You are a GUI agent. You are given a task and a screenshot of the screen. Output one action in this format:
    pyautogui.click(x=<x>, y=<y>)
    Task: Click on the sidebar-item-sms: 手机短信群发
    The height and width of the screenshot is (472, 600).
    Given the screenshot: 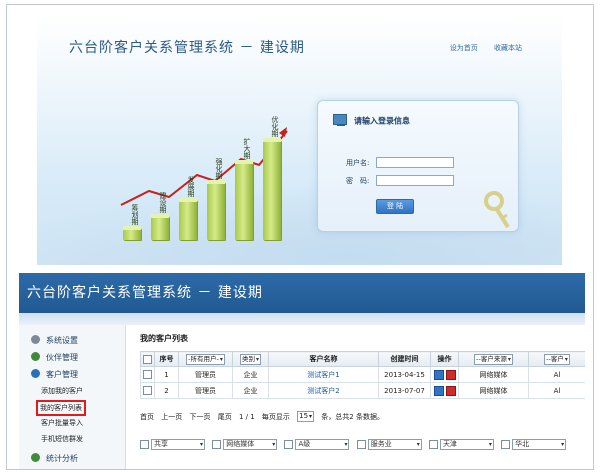 What is the action you would take?
    pyautogui.click(x=62, y=439)
    